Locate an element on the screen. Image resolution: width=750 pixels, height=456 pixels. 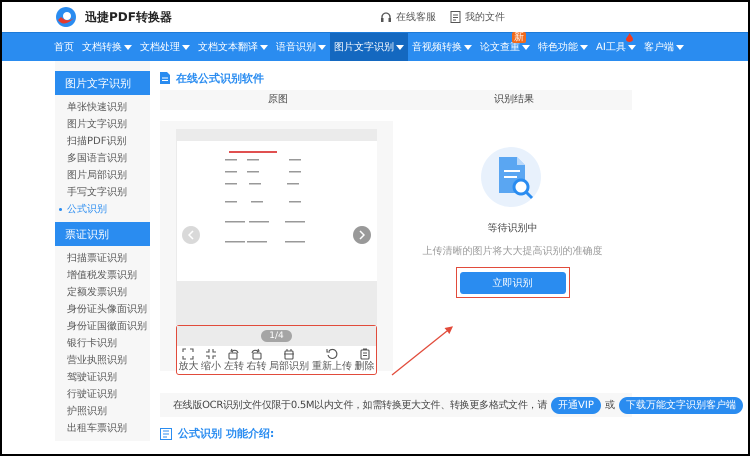
sidebar-item: 多国语言识别 is located at coordinates (102, 158).